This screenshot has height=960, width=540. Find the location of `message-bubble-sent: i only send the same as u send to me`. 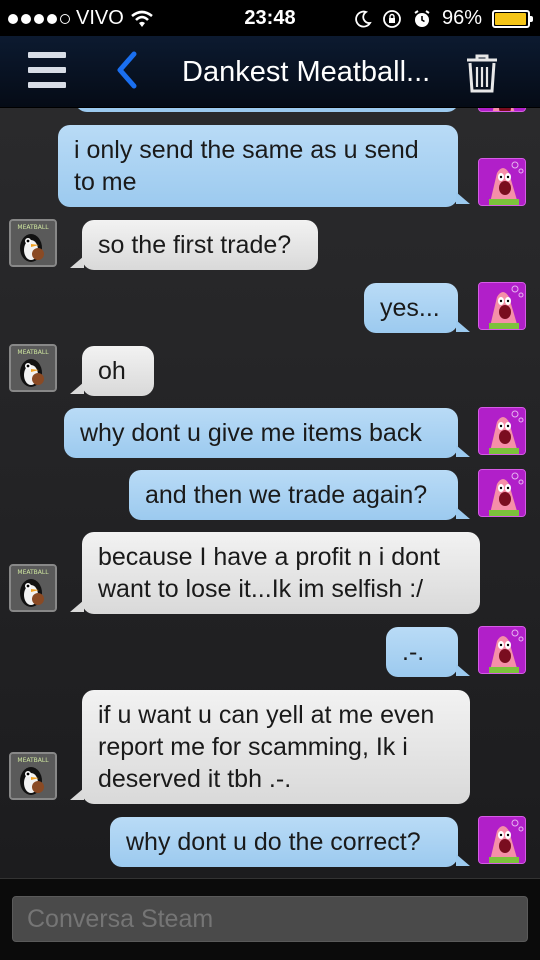

message-bubble-sent: i only send the same as u send to me is located at coordinates (258, 166).